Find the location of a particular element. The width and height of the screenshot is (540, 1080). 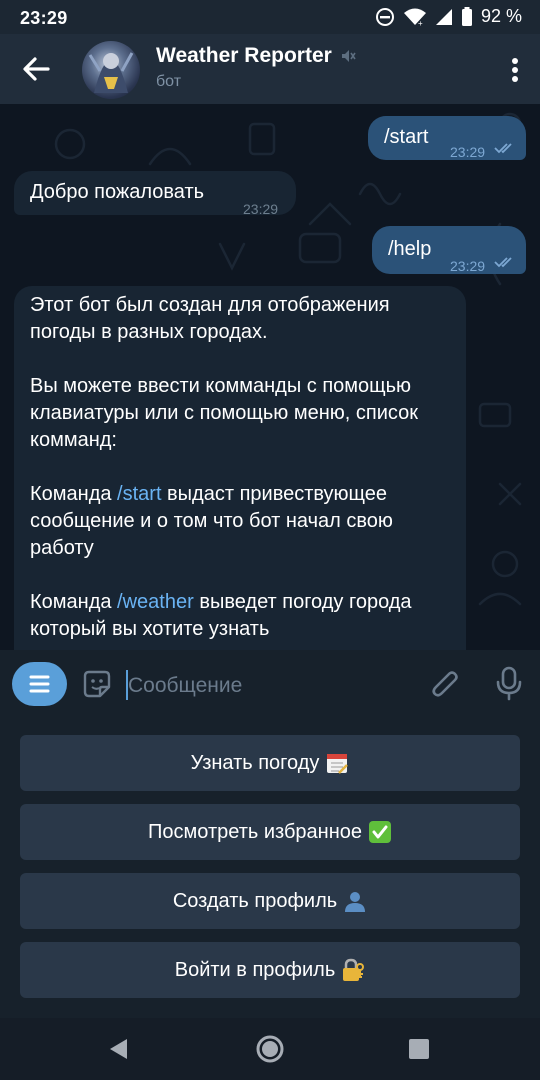

status-bar: 23:29 + 92 % is located at coordinates (270, 17).